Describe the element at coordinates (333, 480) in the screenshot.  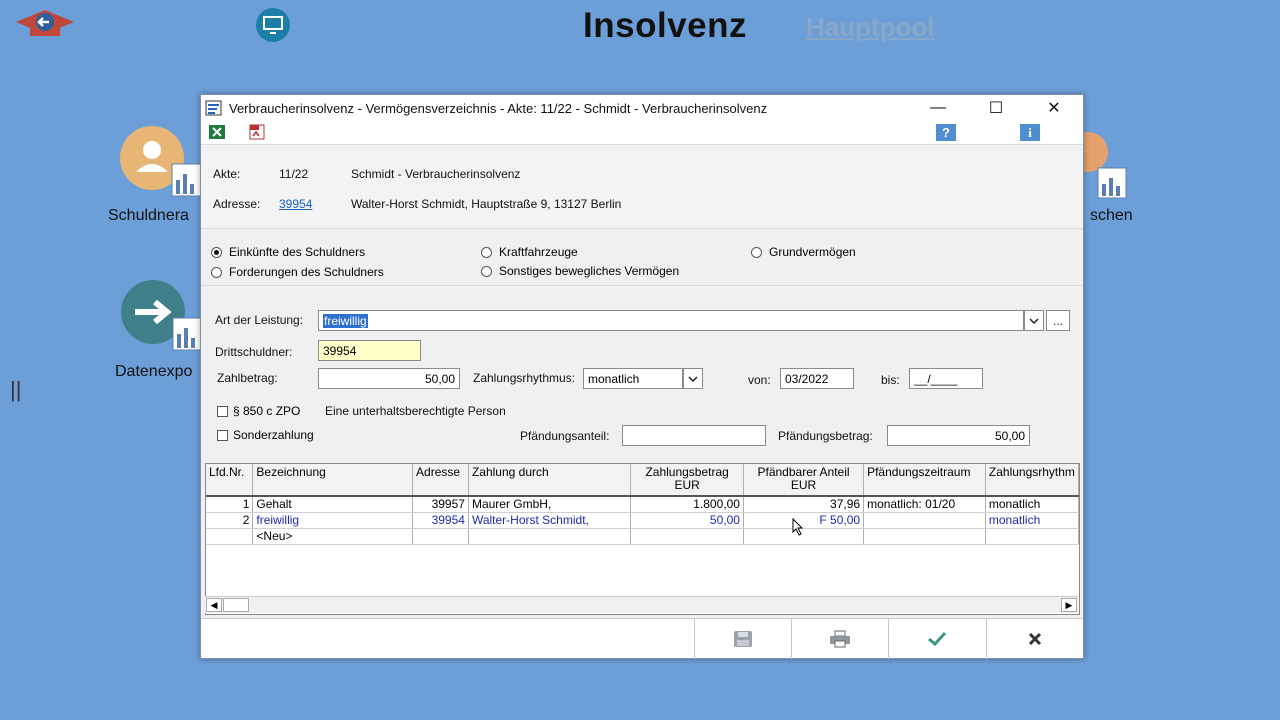
I see `col-bezeichnung: Bezeichnung` at that location.